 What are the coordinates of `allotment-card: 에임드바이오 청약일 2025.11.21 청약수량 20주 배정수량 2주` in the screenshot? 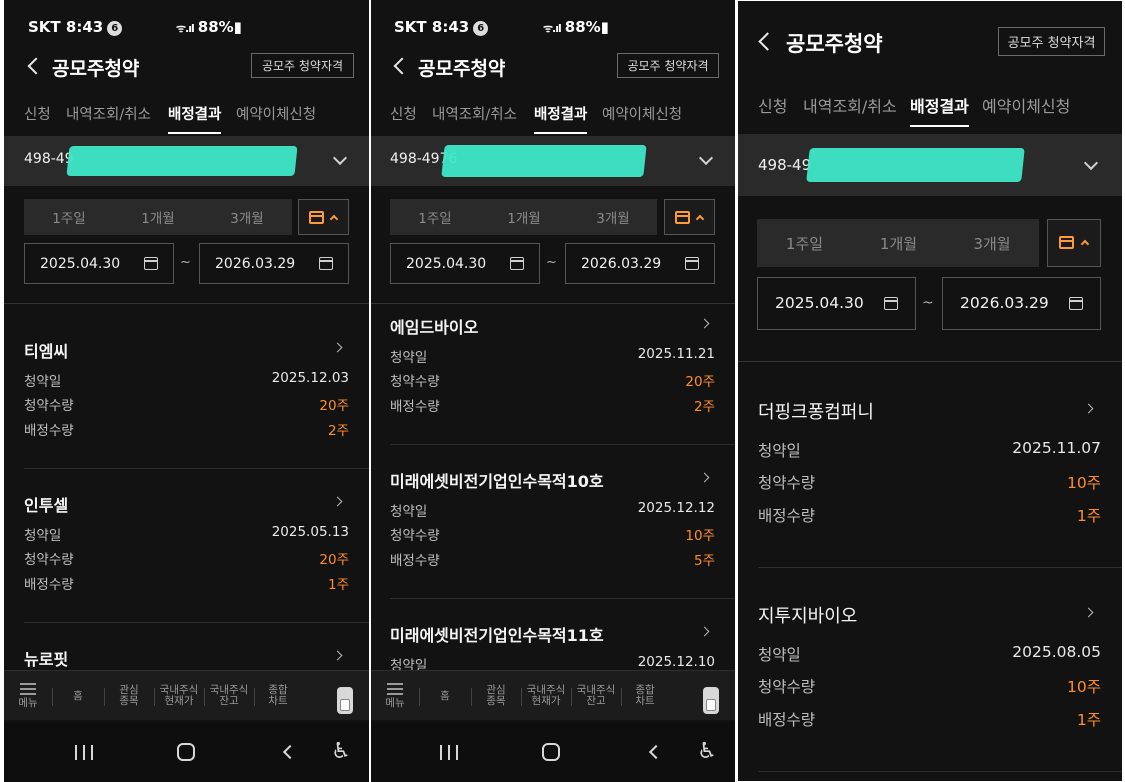 It's located at (553, 371).